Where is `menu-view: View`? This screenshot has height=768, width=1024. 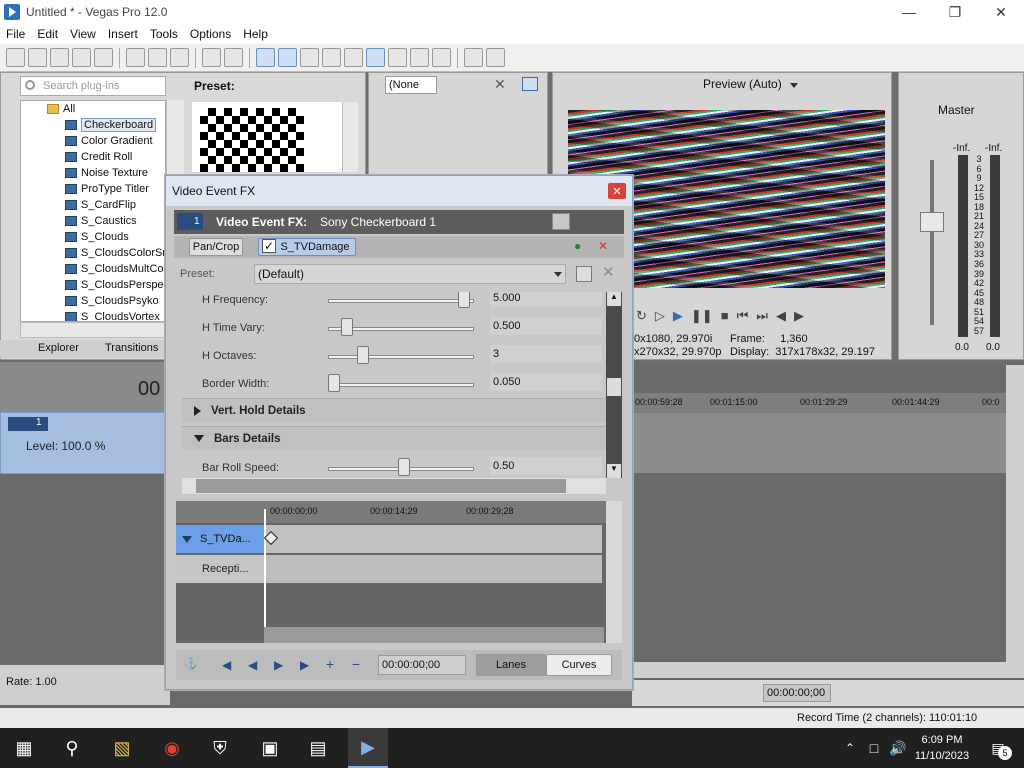
menu-view: View is located at coordinates (83, 34).